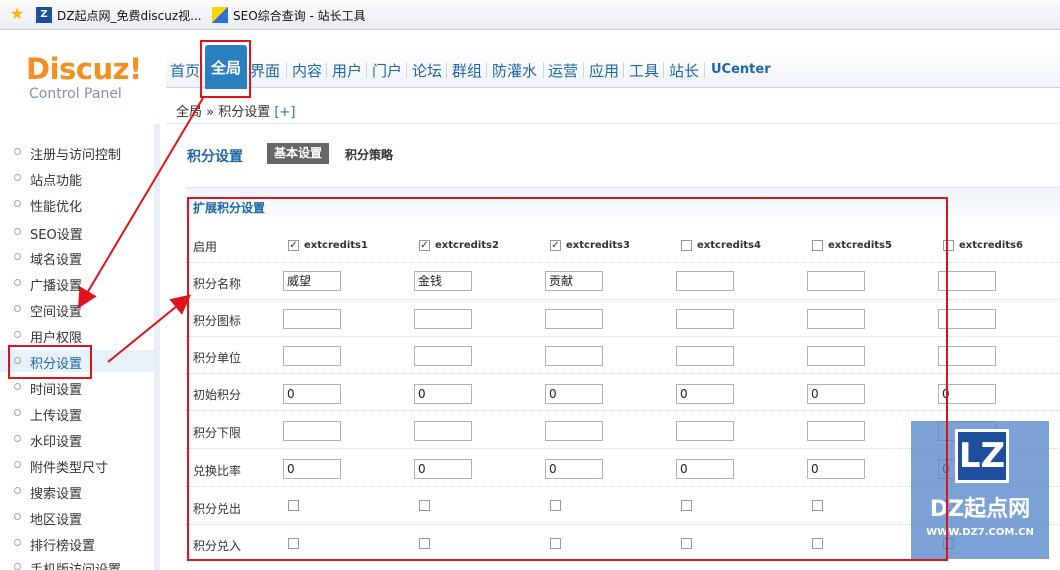 Image resolution: width=1060 pixels, height=570 pixels. What do you see at coordinates (427, 70) in the screenshot?
I see `nav-forum: 论坛` at bounding box center [427, 70].